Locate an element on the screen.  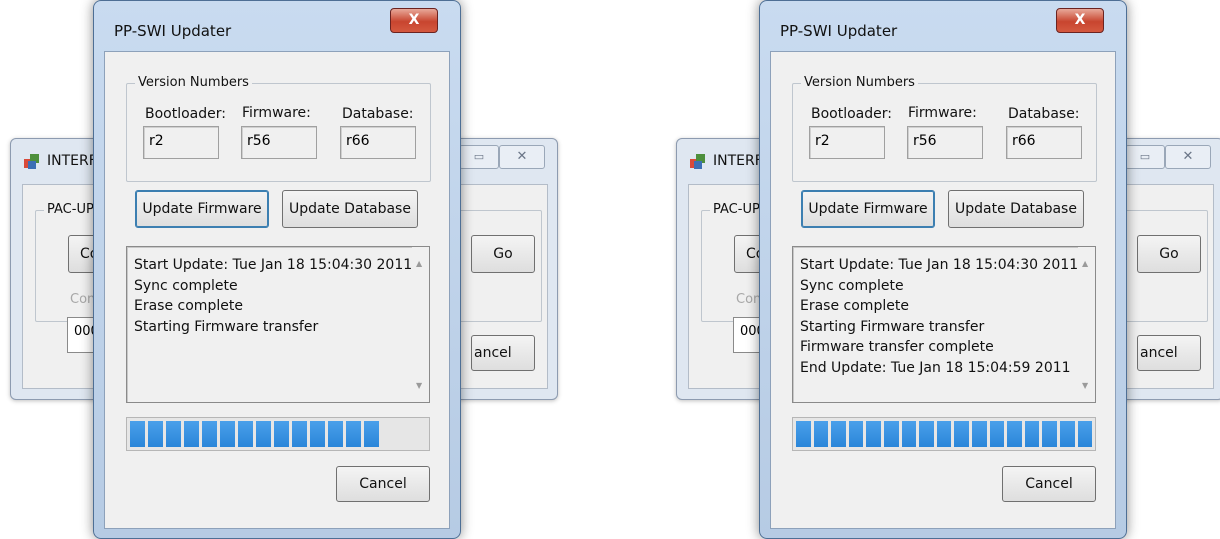
log-line: Firmware transfer complete is located at coordinates (897, 347).